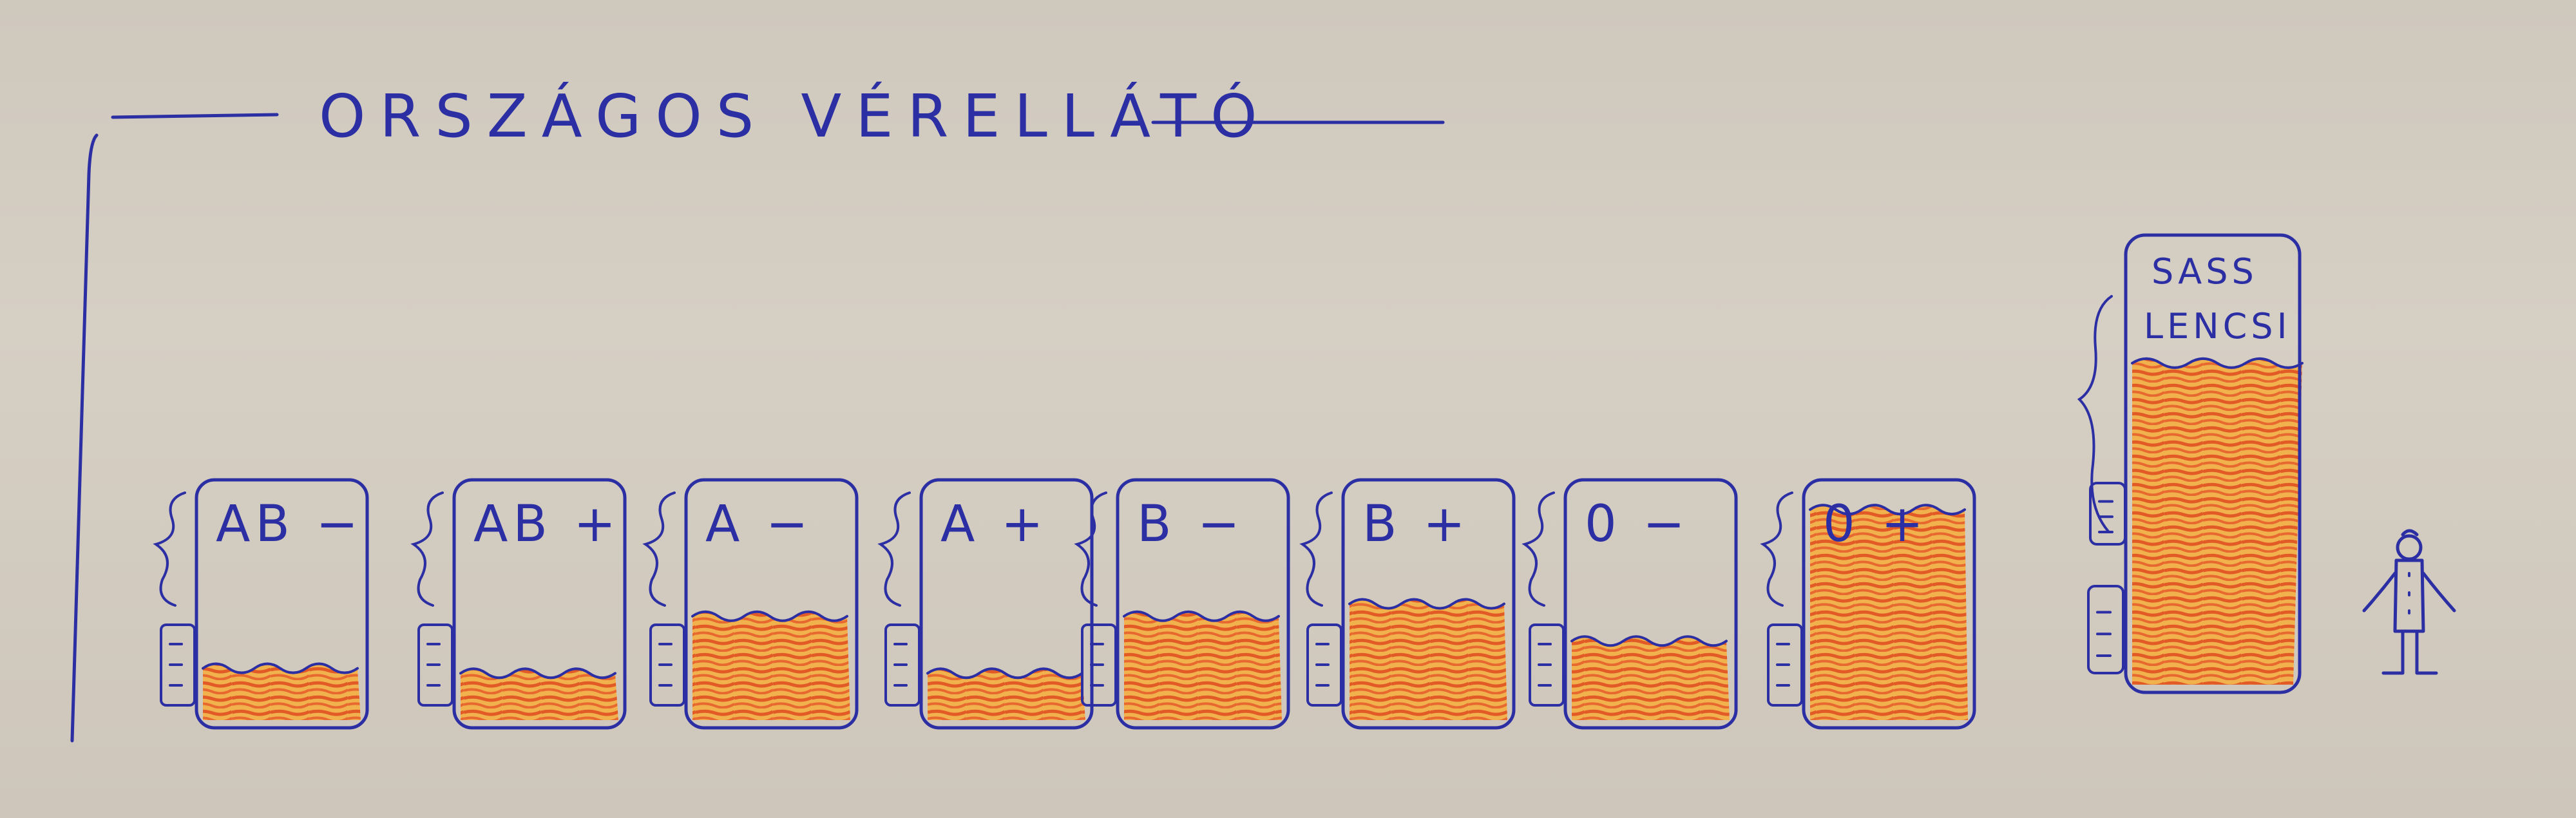  I want to click on title-rule-left, so click(195, 116).